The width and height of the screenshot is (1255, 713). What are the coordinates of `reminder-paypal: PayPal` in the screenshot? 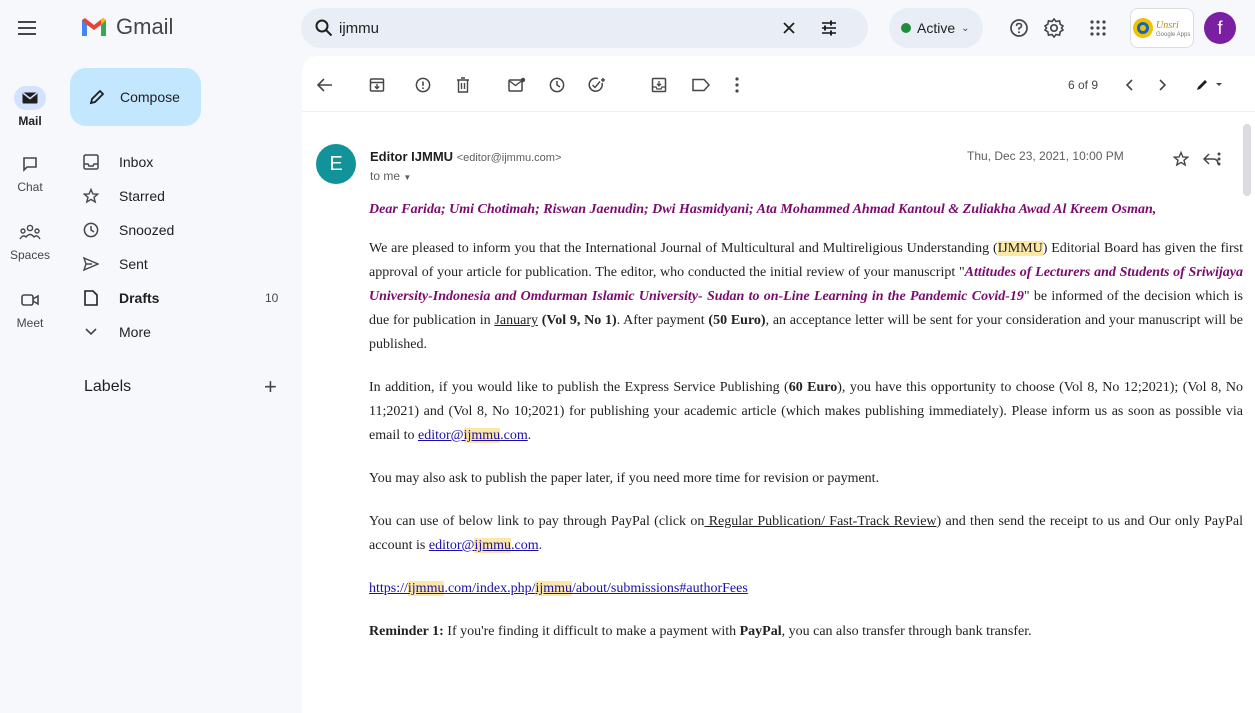 It's located at (760, 631).